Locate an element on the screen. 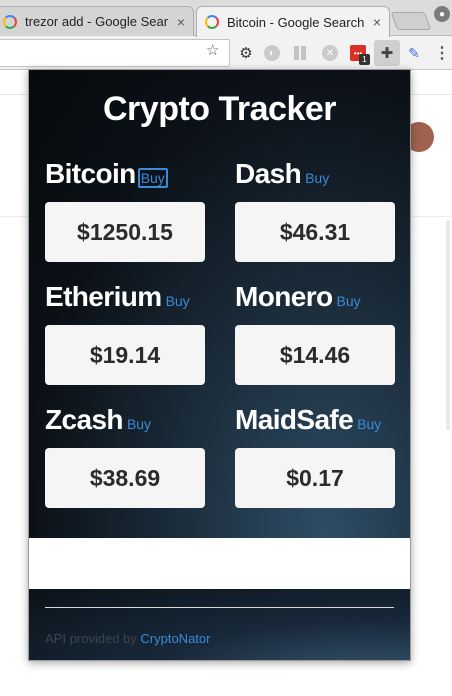 The image size is (452, 696). tab-title: Bitcoin - Google Search is located at coordinates (296, 22).